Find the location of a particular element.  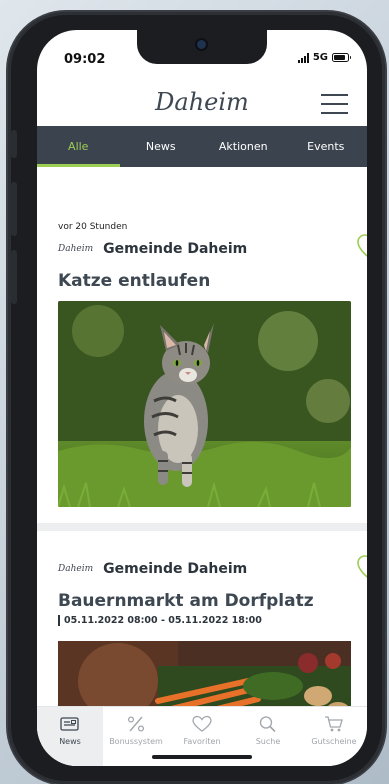

market-illustration is located at coordinates (204, 674).